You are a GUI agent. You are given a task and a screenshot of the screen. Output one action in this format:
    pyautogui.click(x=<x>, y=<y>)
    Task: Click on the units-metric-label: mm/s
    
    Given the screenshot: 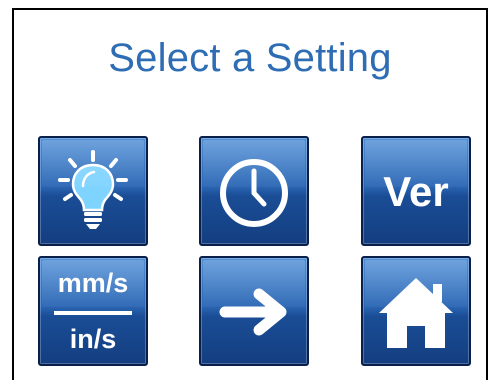 What is the action you would take?
    pyautogui.click(x=93, y=283)
    